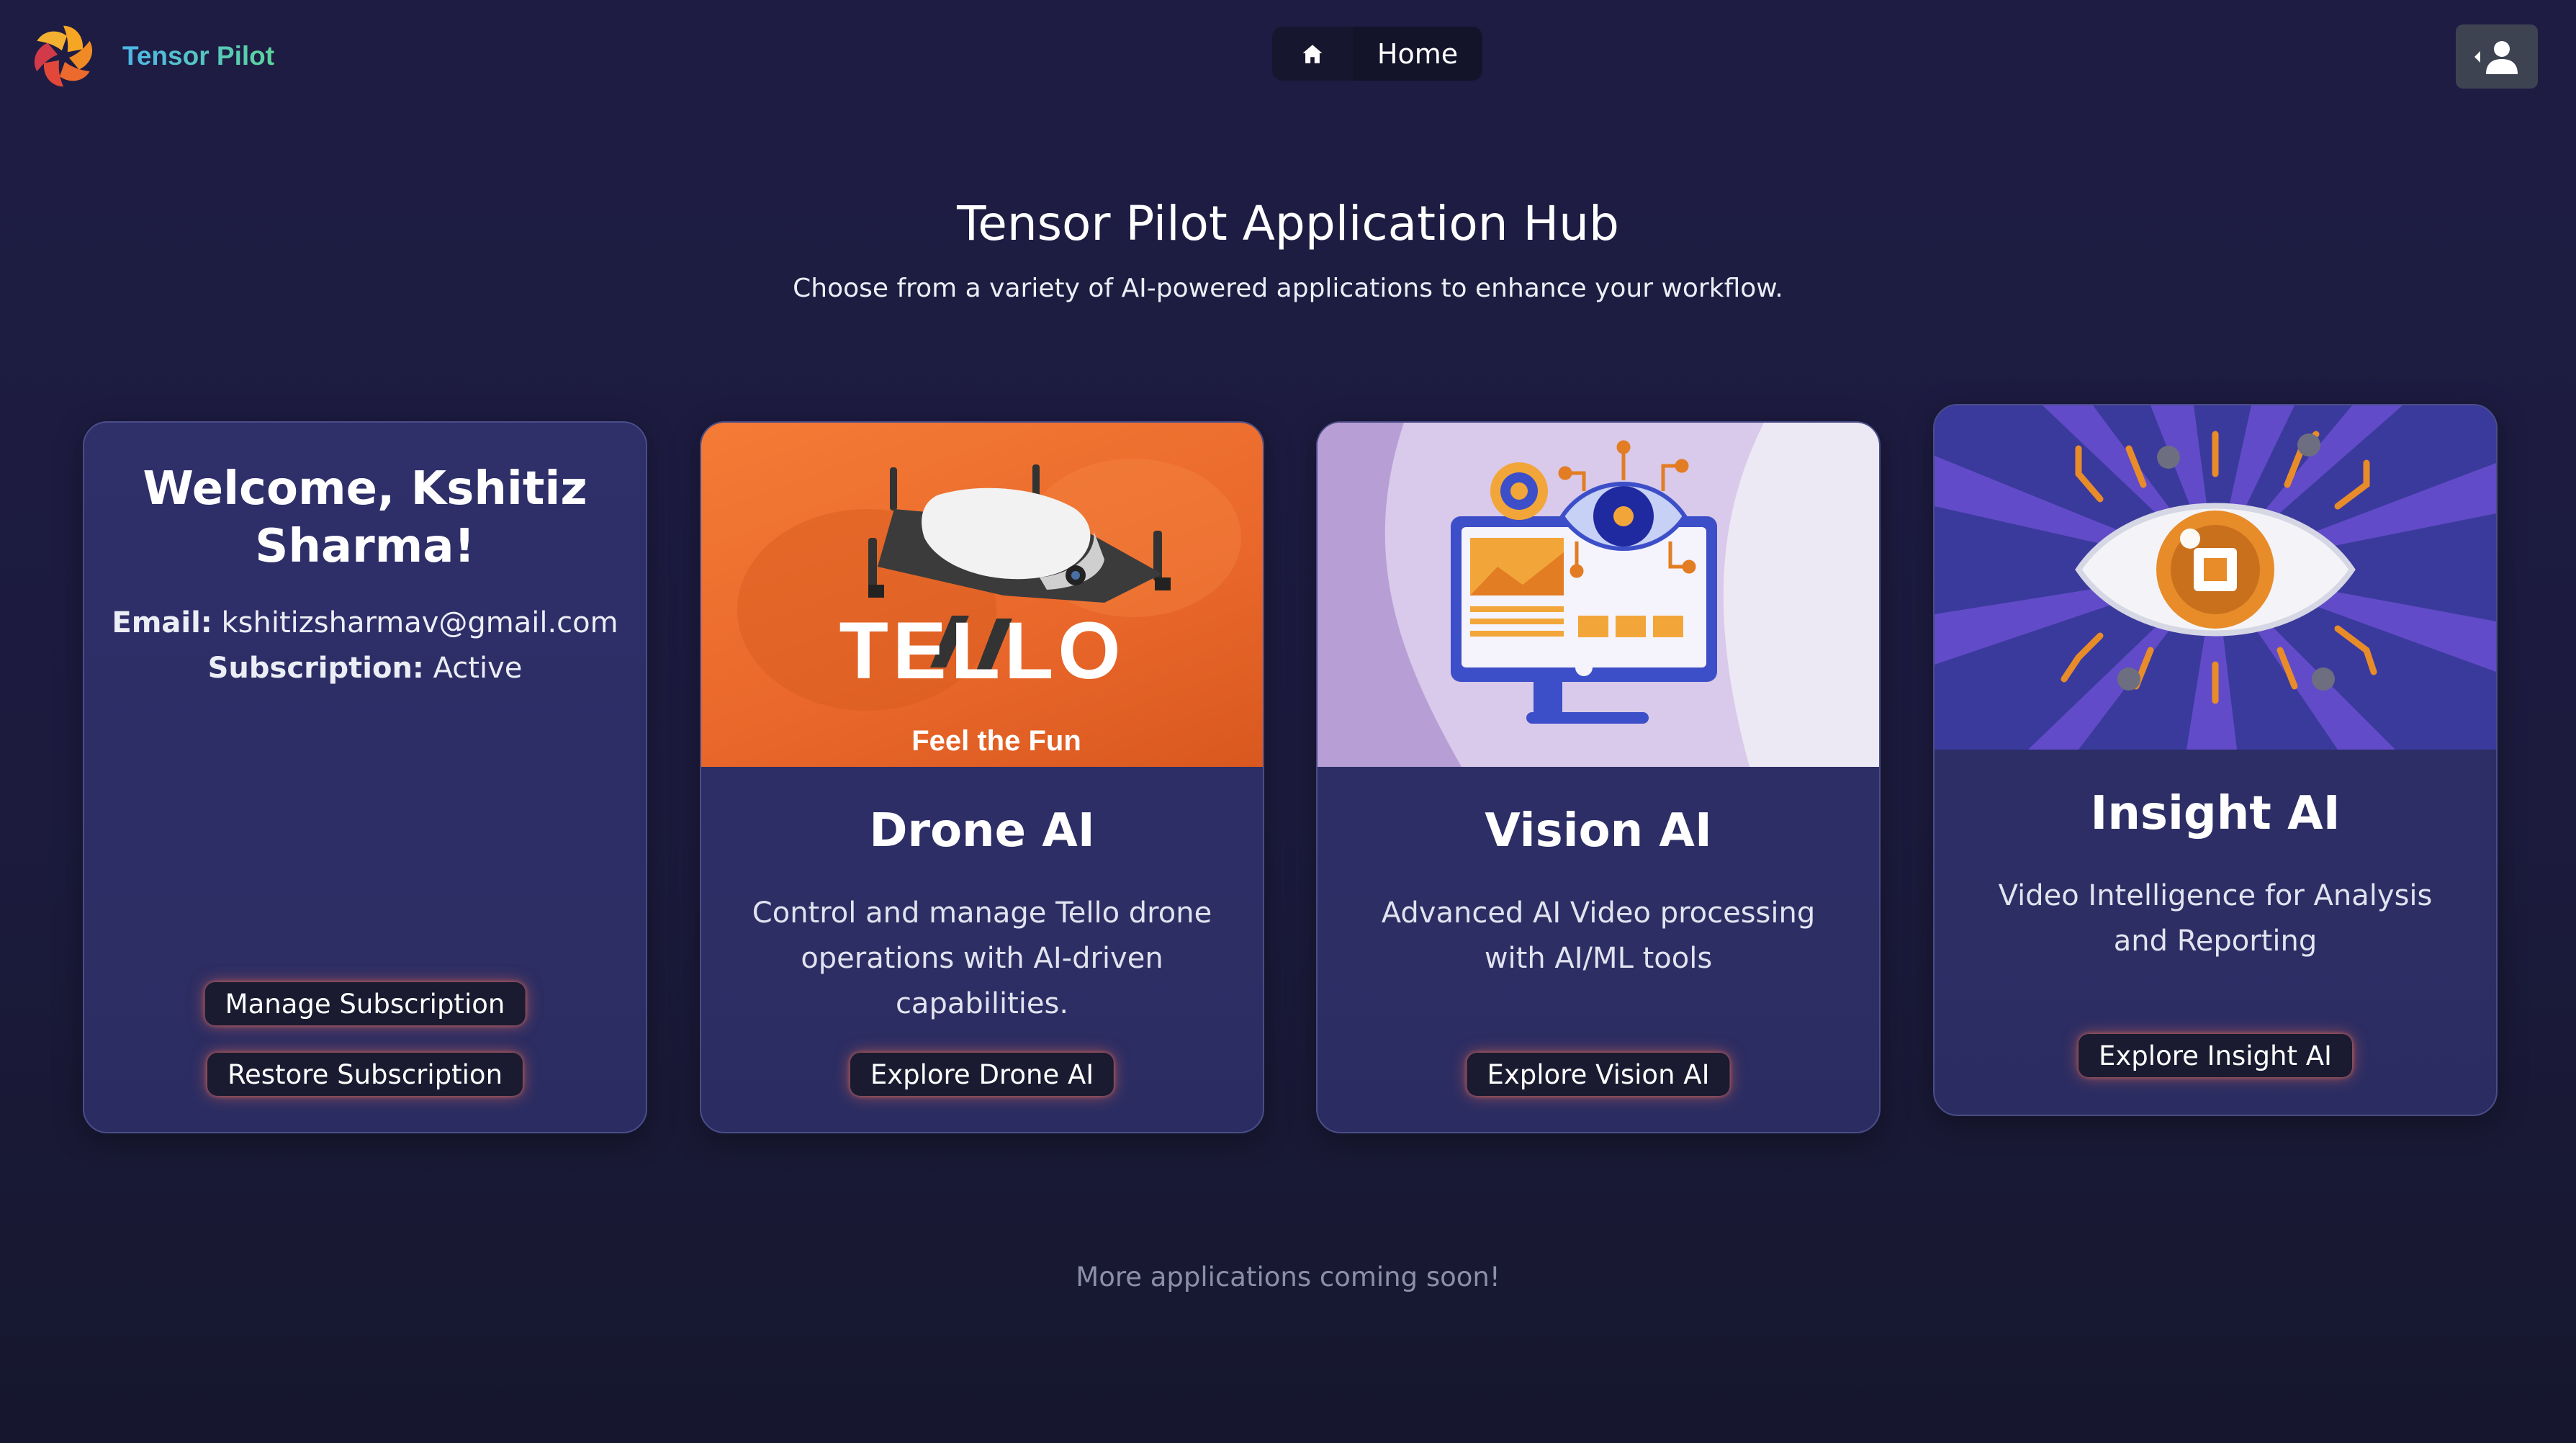 The image size is (2576, 1443). Describe the element at coordinates (2215, 1055) in the screenshot. I see `explore-insight-ai-button: Explore Insight AI` at that location.